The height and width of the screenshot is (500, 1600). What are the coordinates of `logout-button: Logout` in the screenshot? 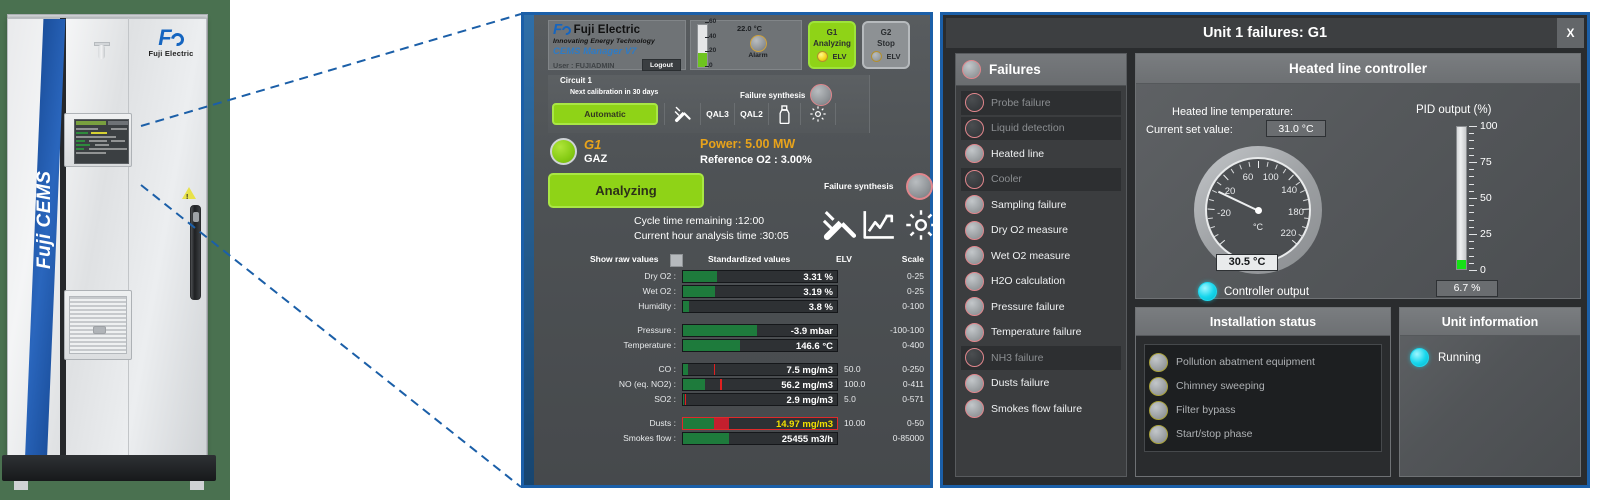 It's located at (661, 65).